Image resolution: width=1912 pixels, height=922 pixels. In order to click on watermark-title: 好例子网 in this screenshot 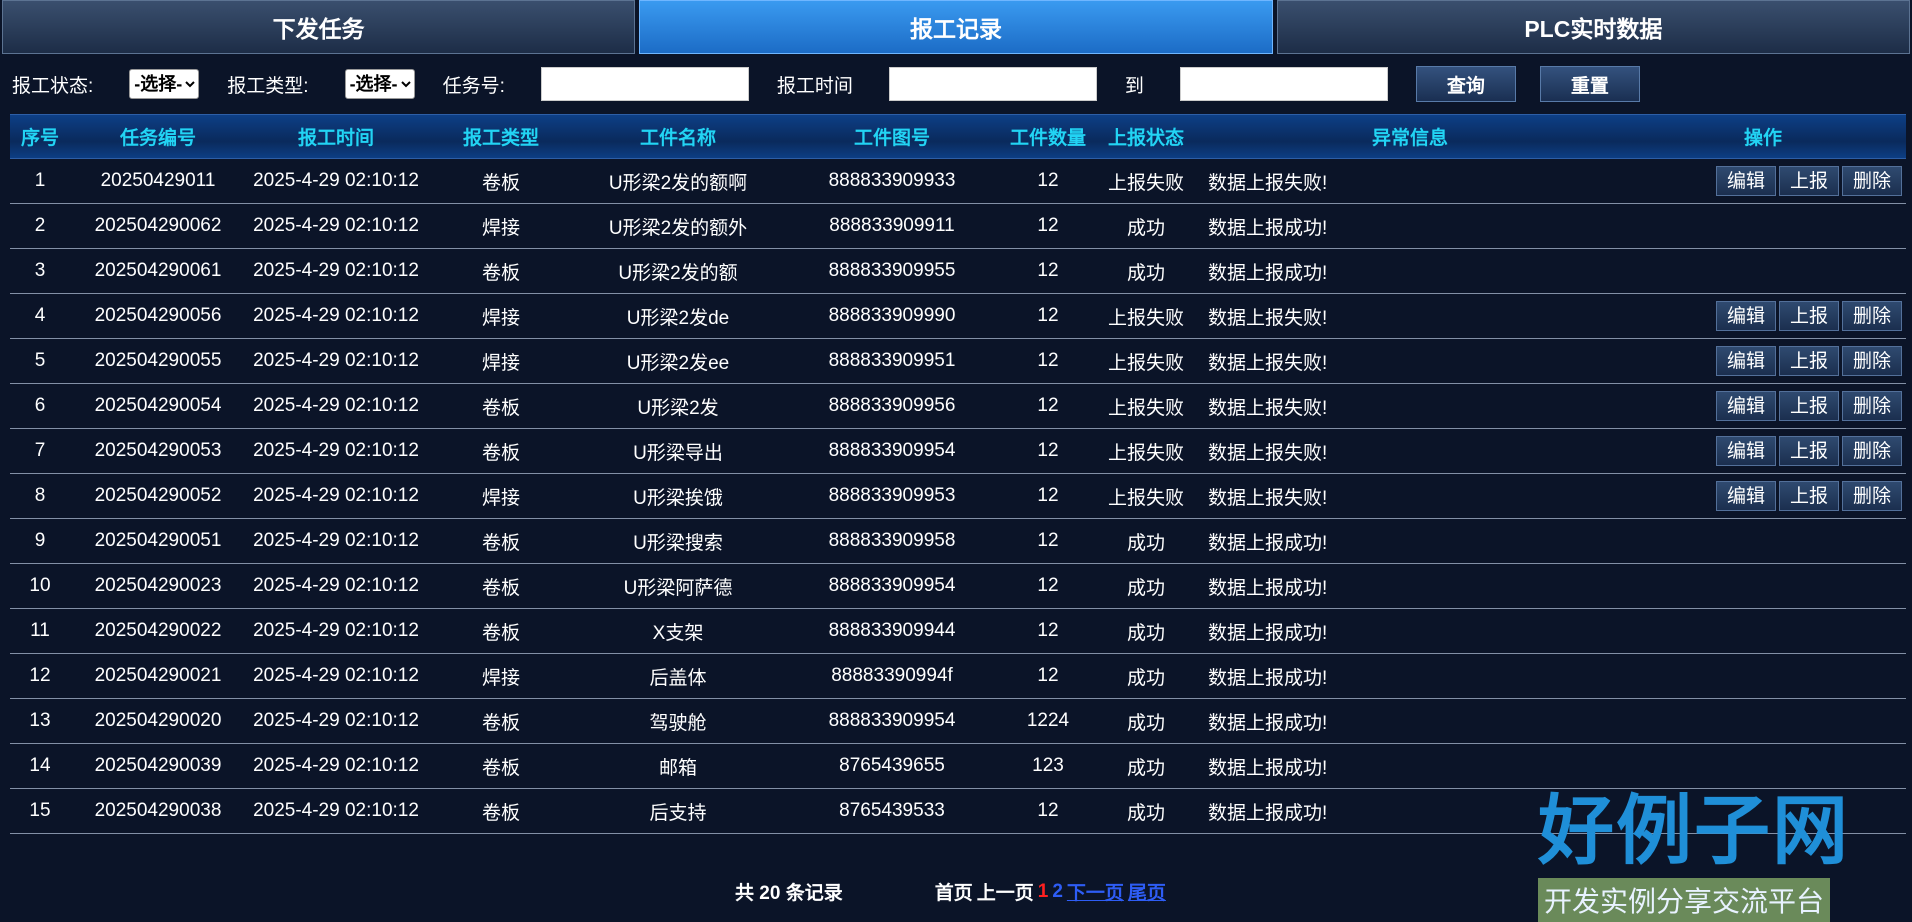, I will do `click(1694, 831)`.